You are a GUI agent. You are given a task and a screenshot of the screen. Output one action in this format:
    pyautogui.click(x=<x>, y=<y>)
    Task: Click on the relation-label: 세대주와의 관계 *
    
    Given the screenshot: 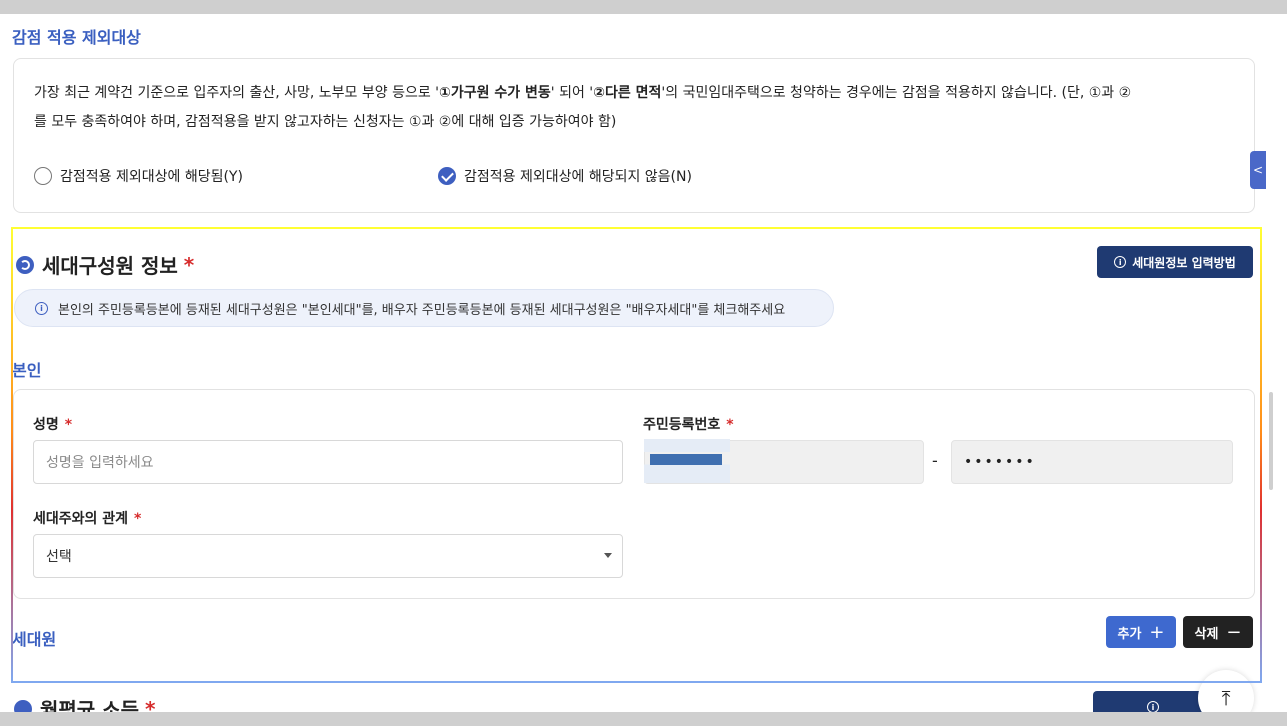 What is the action you would take?
    pyautogui.click(x=87, y=519)
    